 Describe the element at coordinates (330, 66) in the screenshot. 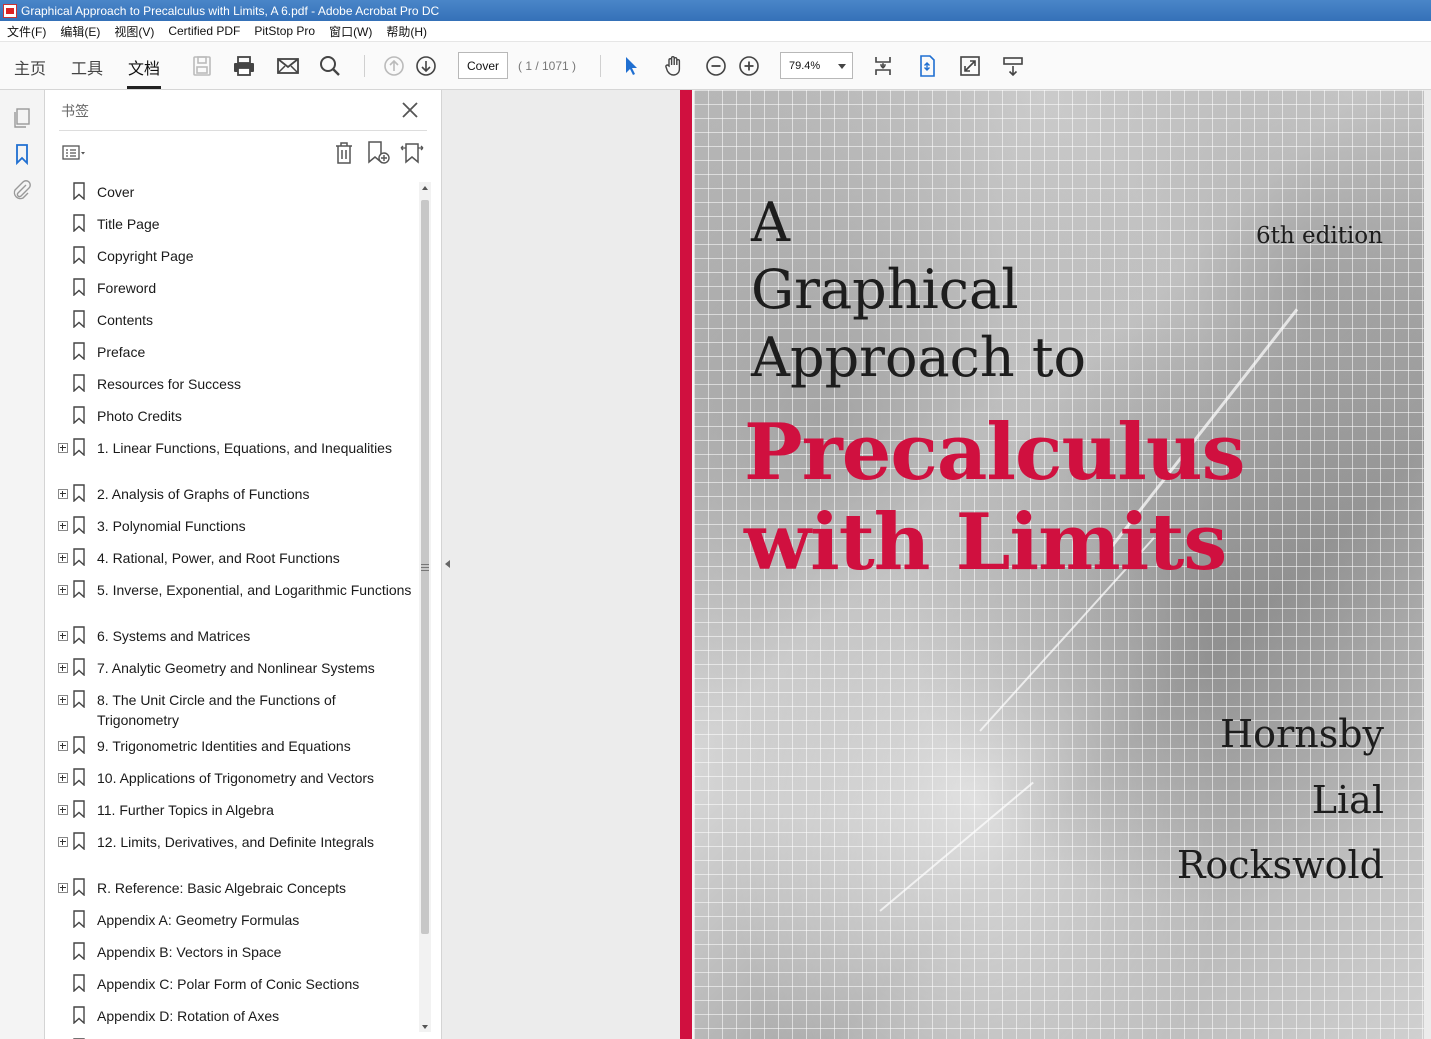

I see `search-icon` at that location.